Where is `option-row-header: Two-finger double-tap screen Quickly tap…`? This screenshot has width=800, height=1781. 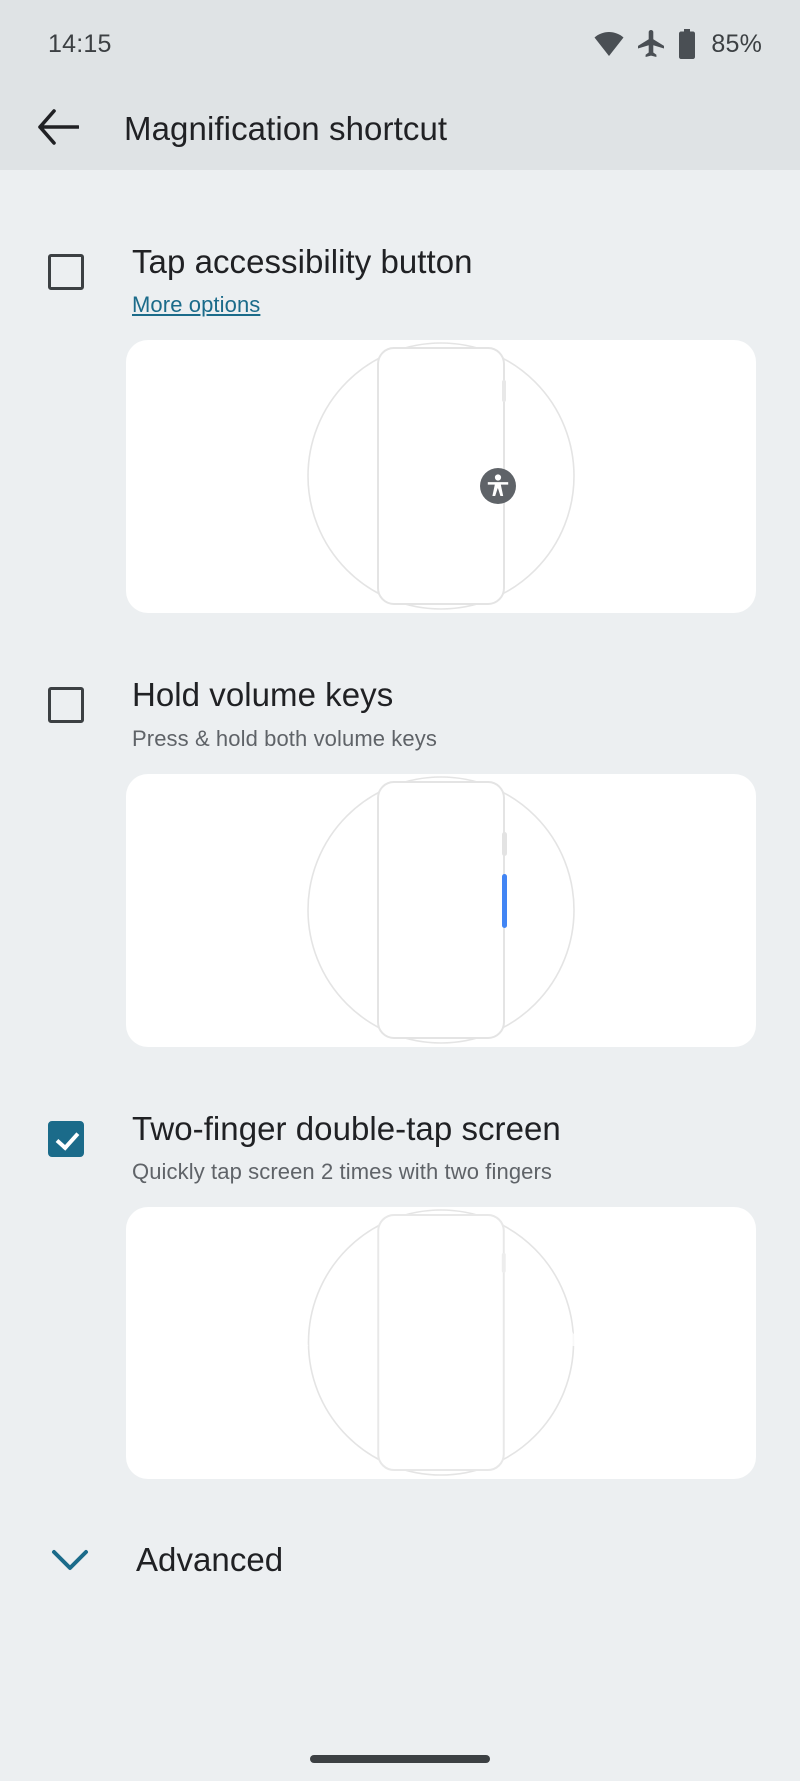 option-row-header: Two-finger double-tap screen Quickly tap… is located at coordinates (400, 1147).